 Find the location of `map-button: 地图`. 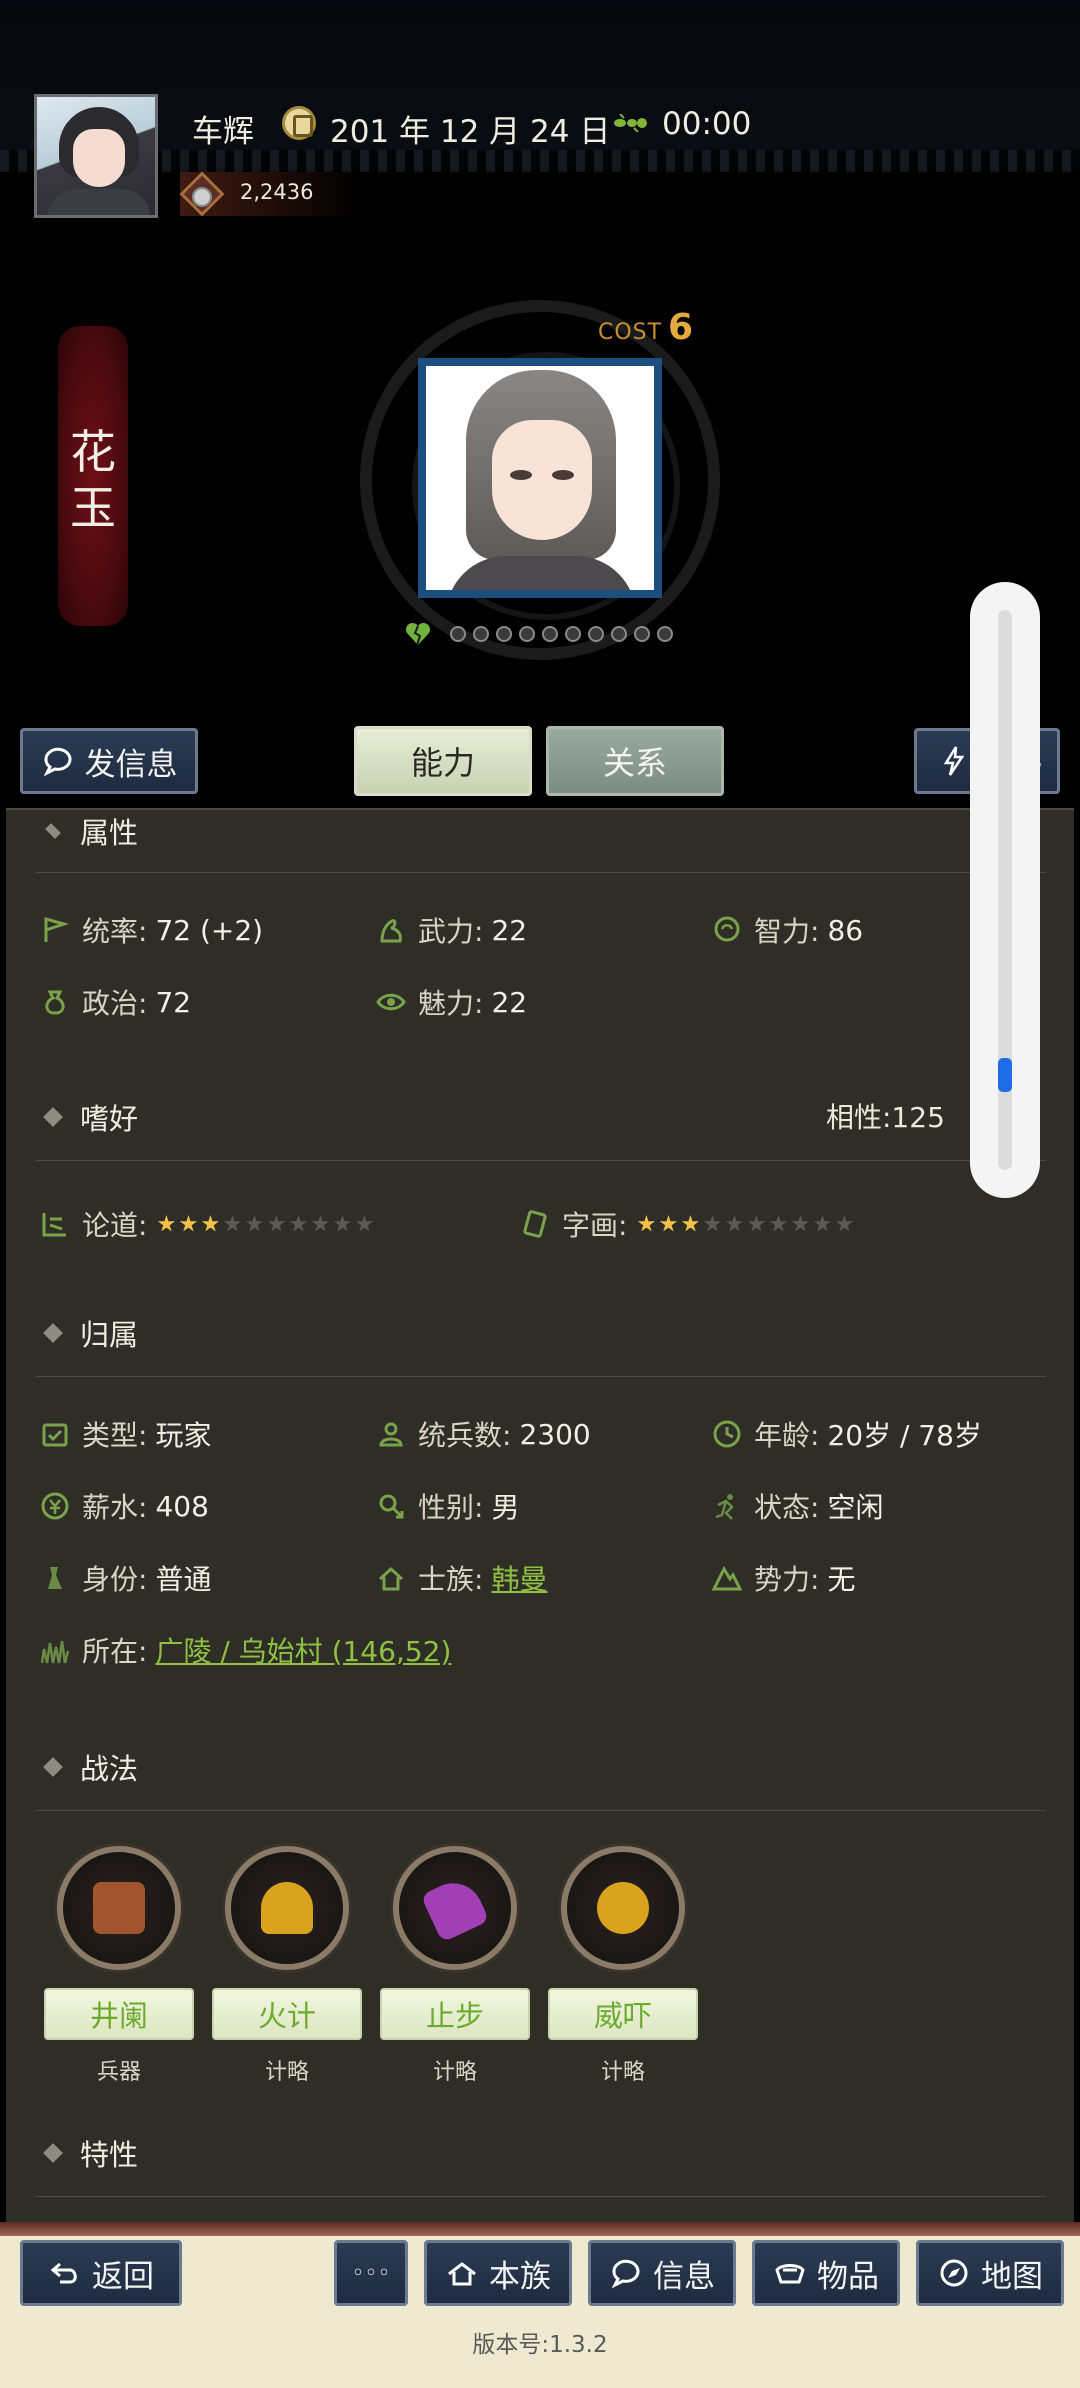

map-button: 地图 is located at coordinates (990, 2273).